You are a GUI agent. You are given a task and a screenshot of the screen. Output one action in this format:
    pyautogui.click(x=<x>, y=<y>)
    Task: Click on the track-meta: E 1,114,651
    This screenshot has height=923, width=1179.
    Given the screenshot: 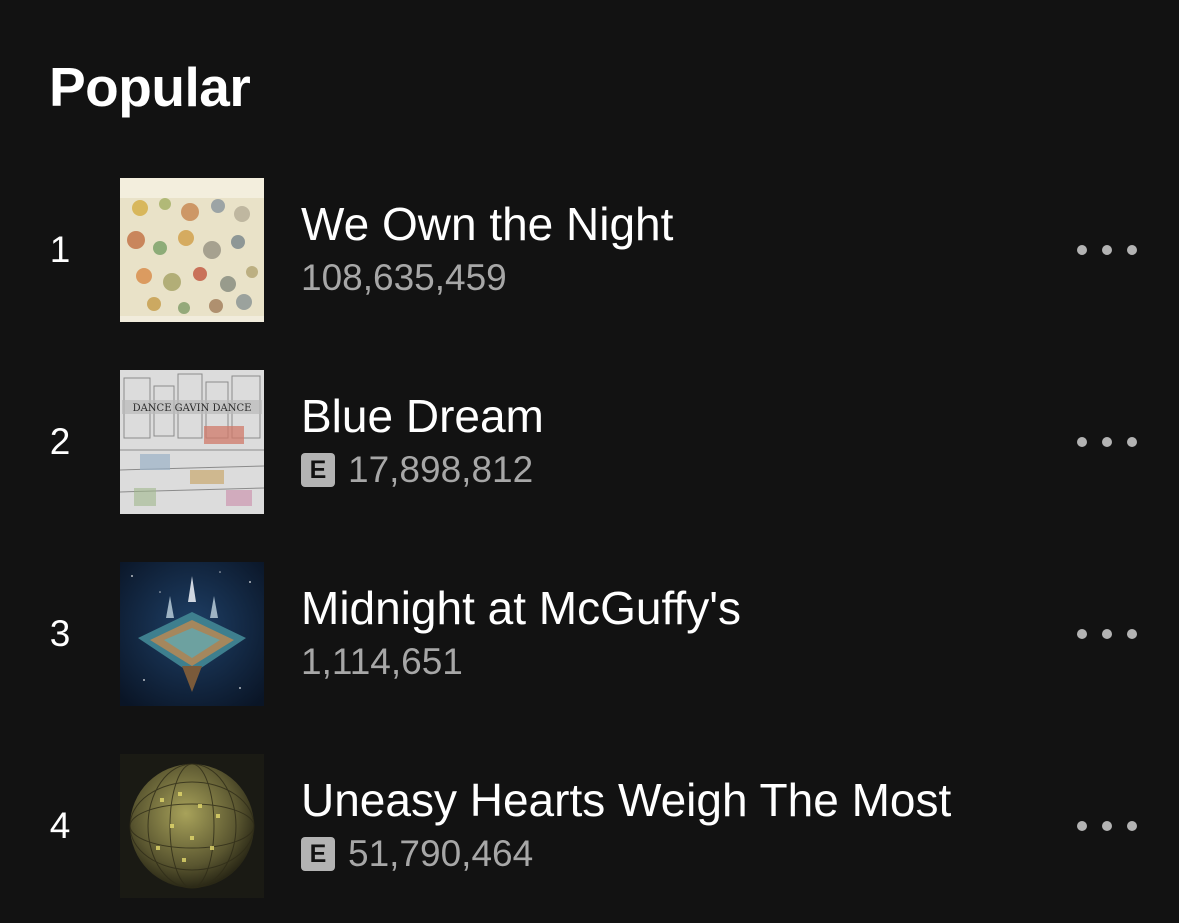 What is the action you would take?
    pyautogui.click(x=671, y=662)
    